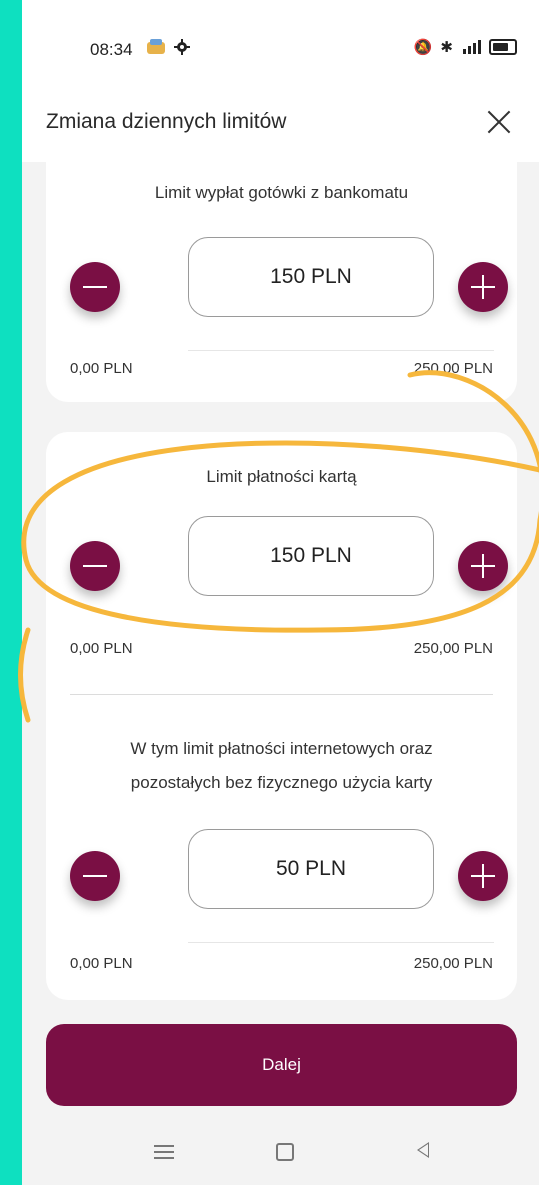 The image size is (539, 1185). What do you see at coordinates (311, 277) in the screenshot?
I see `atm-limit-value: 150 PLN` at bounding box center [311, 277].